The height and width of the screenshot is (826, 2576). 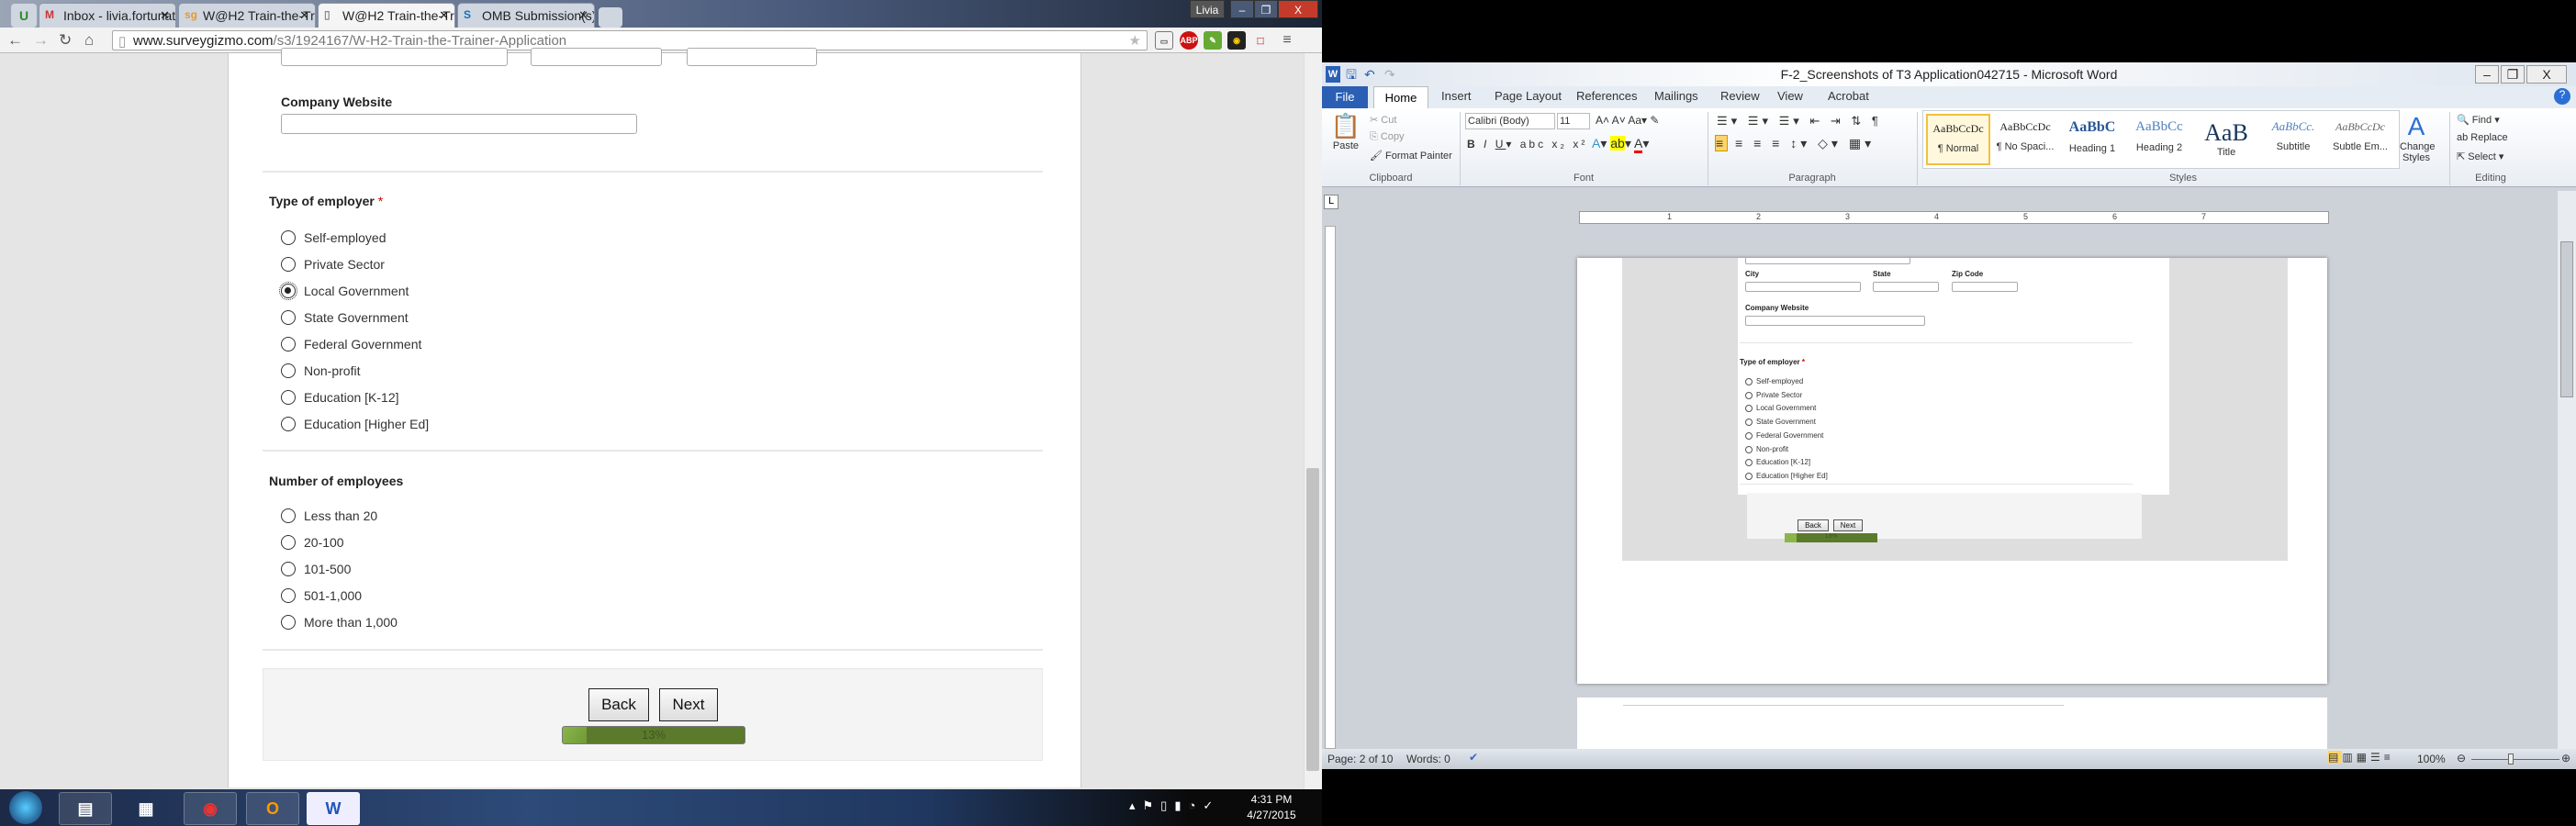 I want to click on employees-option: More than 1,000, so click(x=418, y=623).